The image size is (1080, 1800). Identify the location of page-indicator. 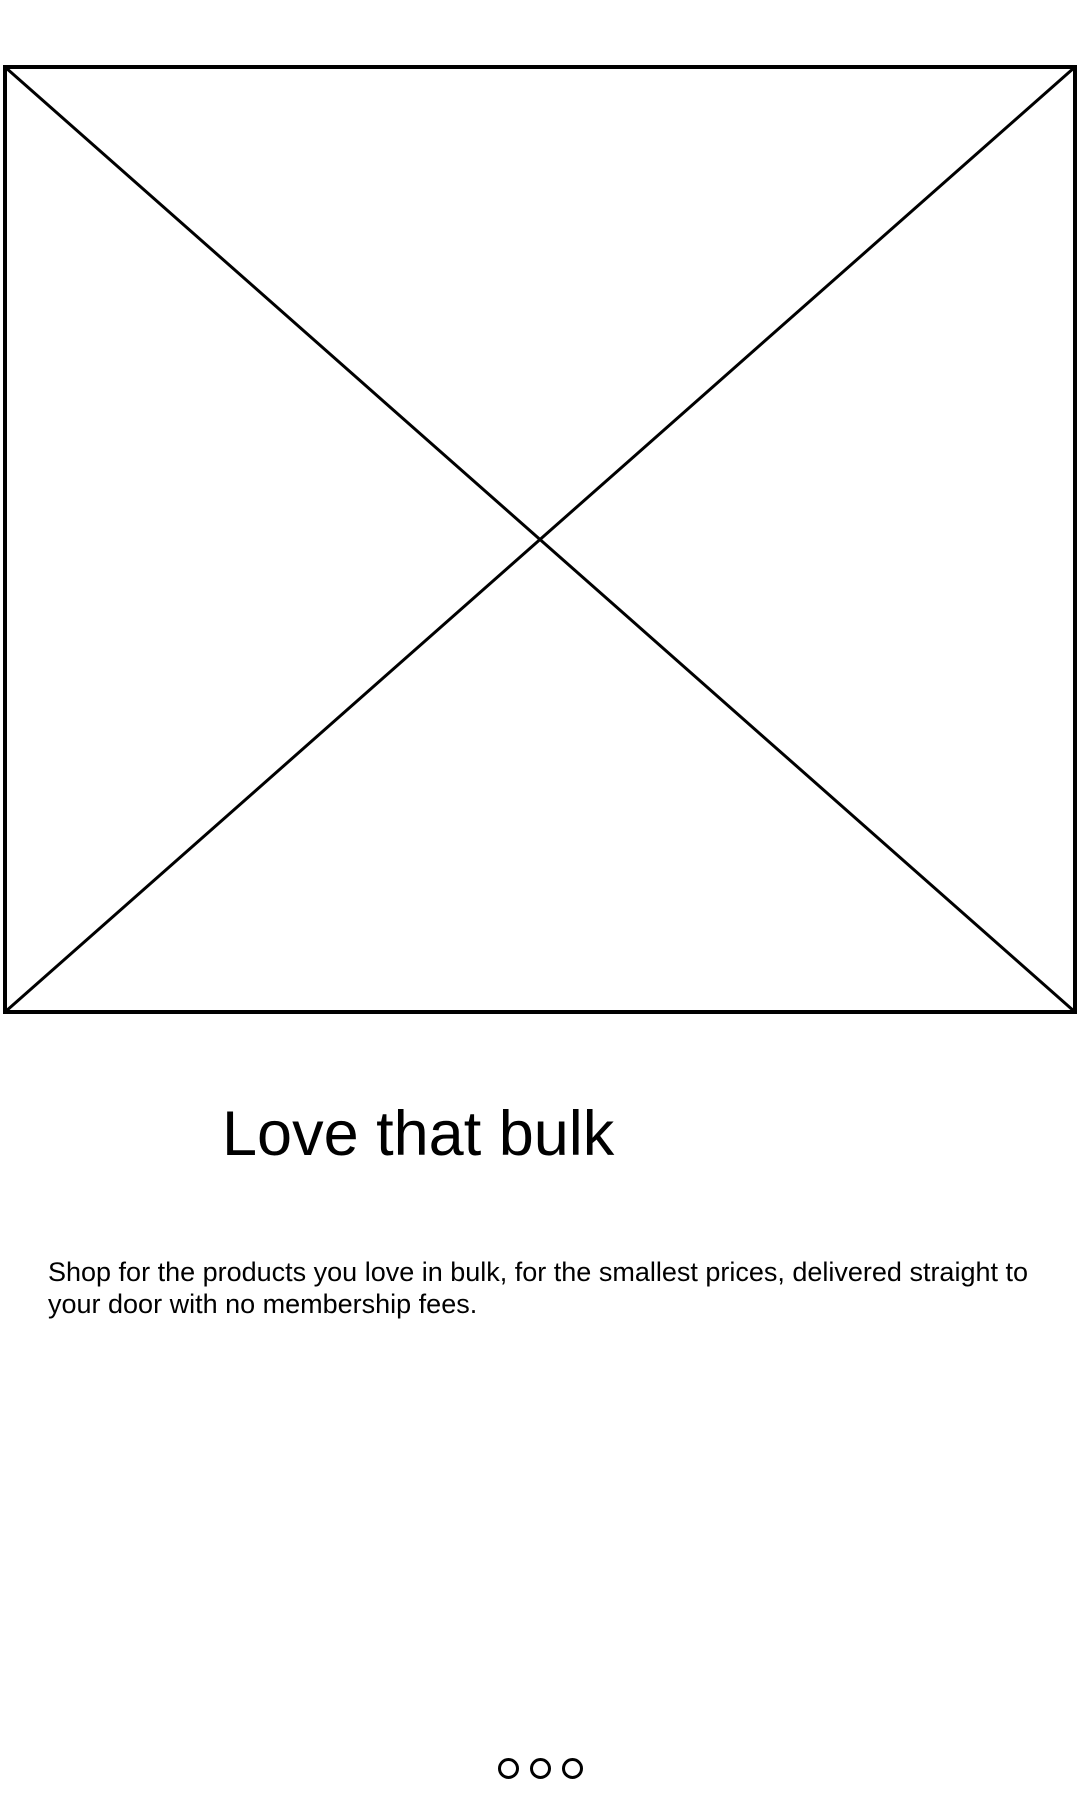
(540, 1772).